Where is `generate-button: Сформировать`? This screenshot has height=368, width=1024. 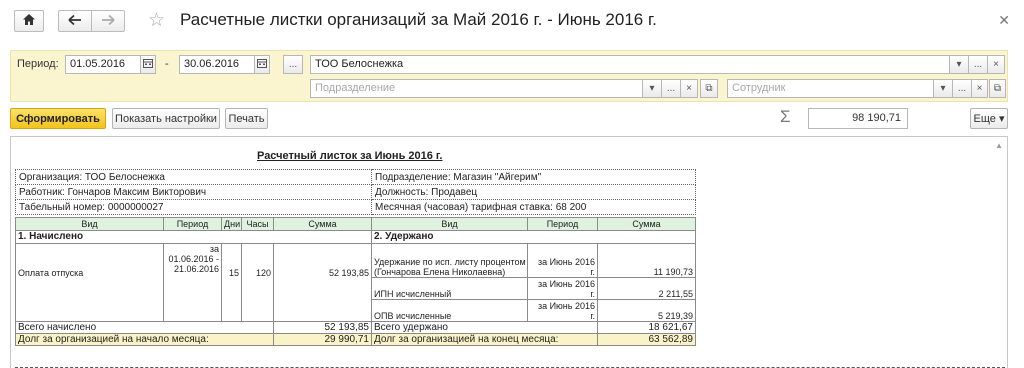
generate-button: Сформировать is located at coordinates (58, 118).